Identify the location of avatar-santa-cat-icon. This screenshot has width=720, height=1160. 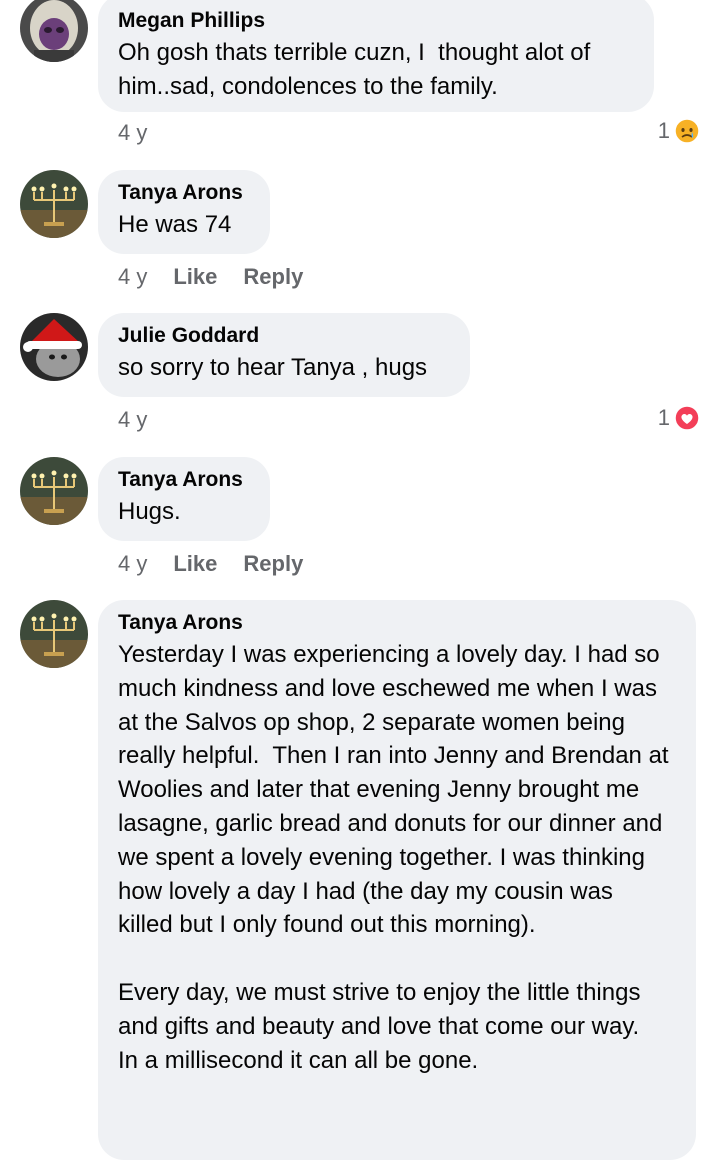
(54, 347).